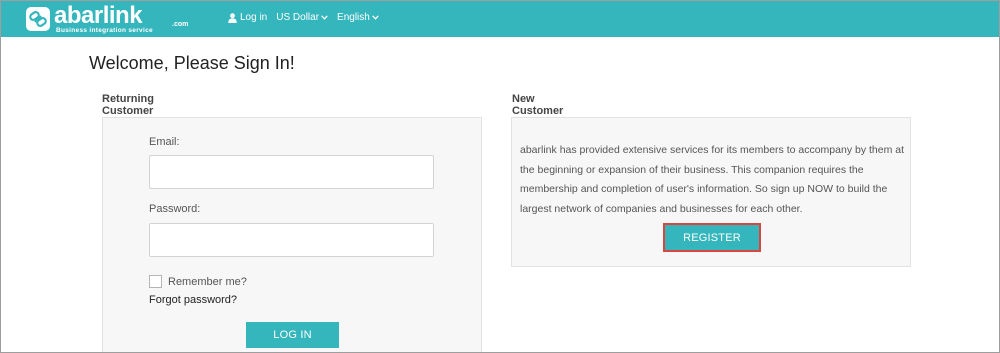 The image size is (1000, 353). Describe the element at coordinates (291, 172) in the screenshot. I see `email-field` at that location.